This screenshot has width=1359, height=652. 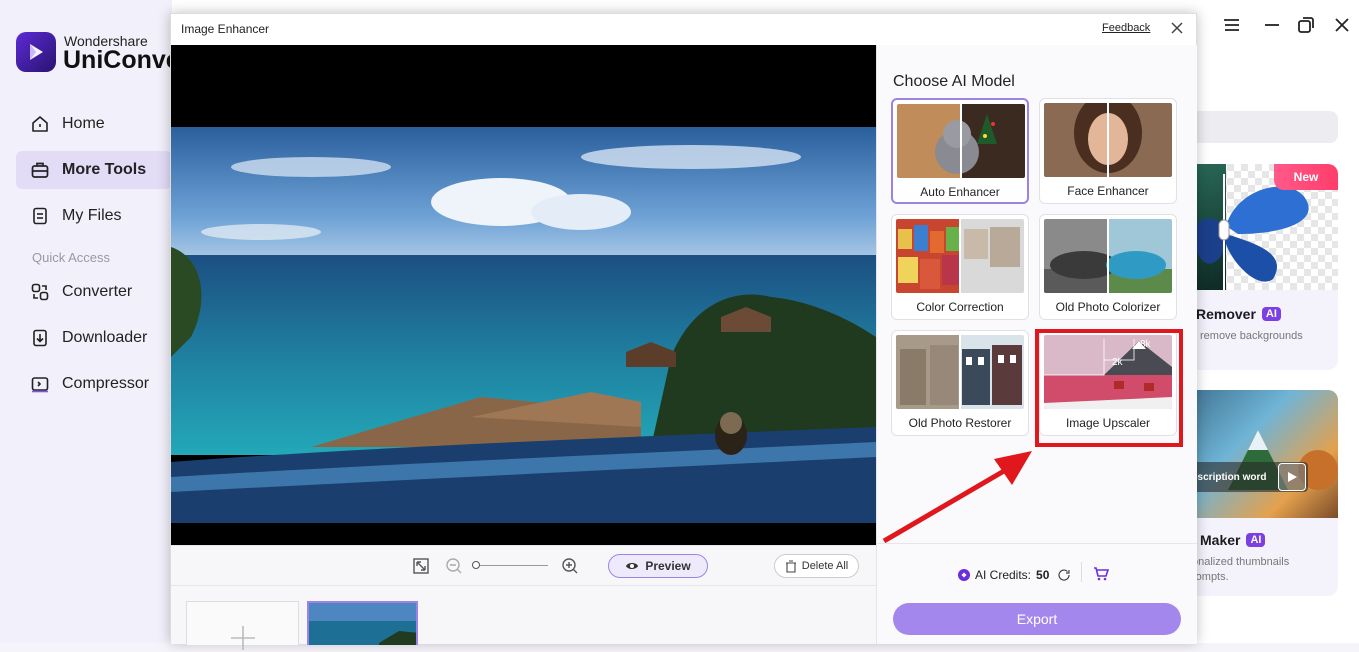 I want to click on plus-icon, so click(x=243, y=638).